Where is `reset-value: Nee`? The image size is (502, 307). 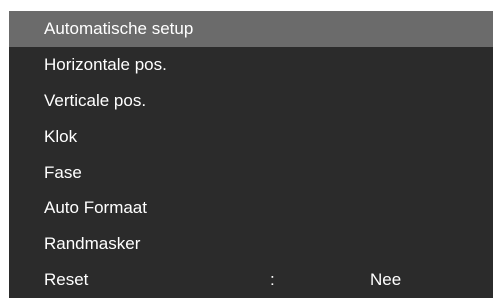
reset-value: Nee is located at coordinates (386, 280).